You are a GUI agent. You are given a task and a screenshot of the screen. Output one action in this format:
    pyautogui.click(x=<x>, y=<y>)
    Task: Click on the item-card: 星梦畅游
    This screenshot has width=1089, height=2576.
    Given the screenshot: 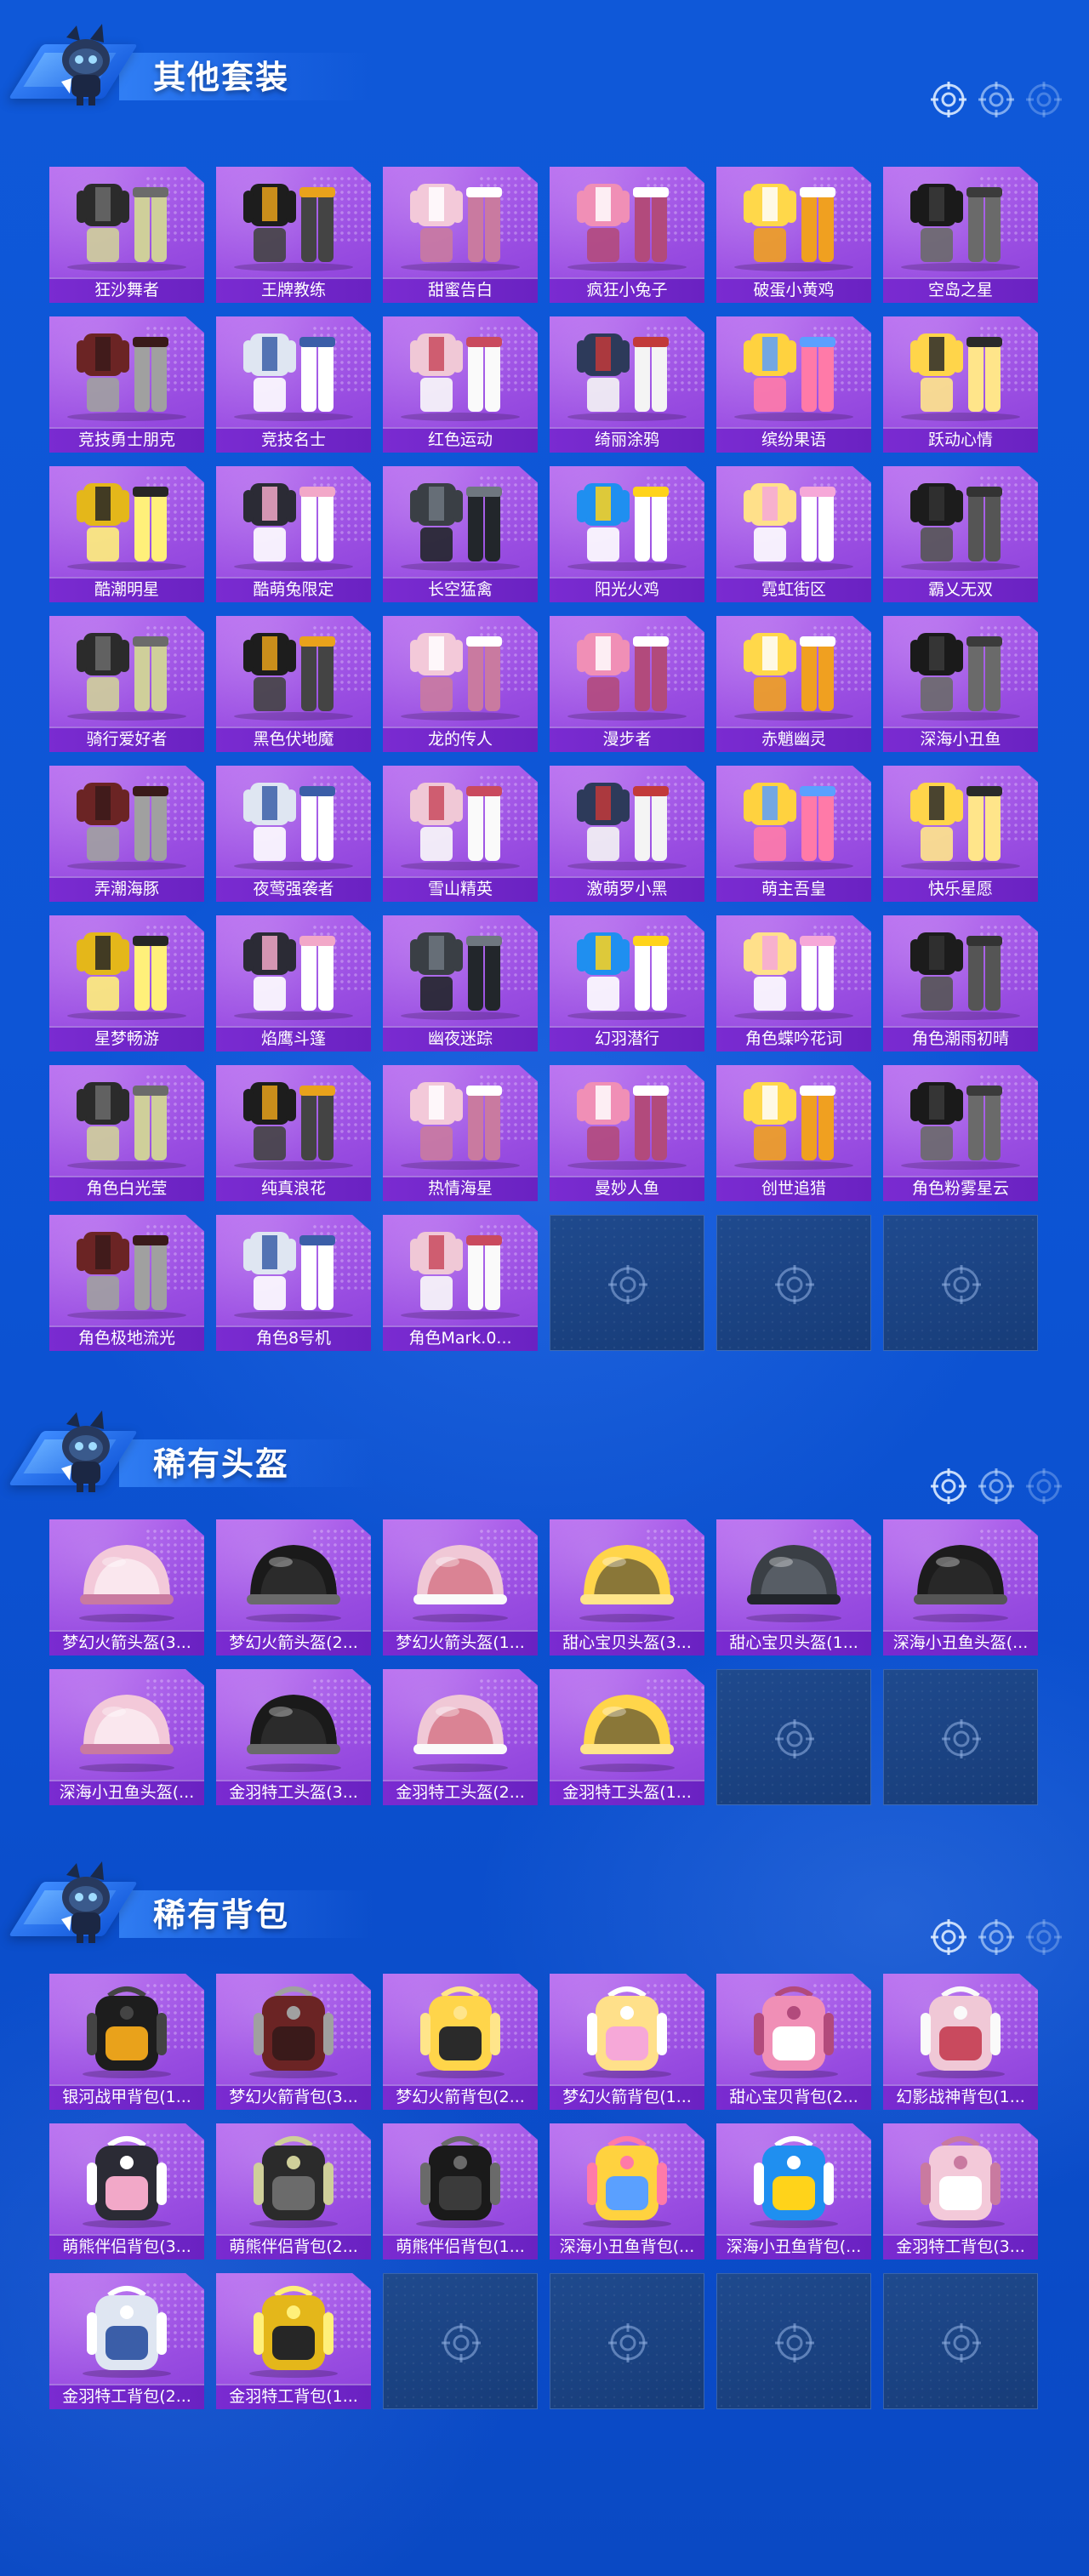 What is the action you would take?
    pyautogui.click(x=126, y=983)
    